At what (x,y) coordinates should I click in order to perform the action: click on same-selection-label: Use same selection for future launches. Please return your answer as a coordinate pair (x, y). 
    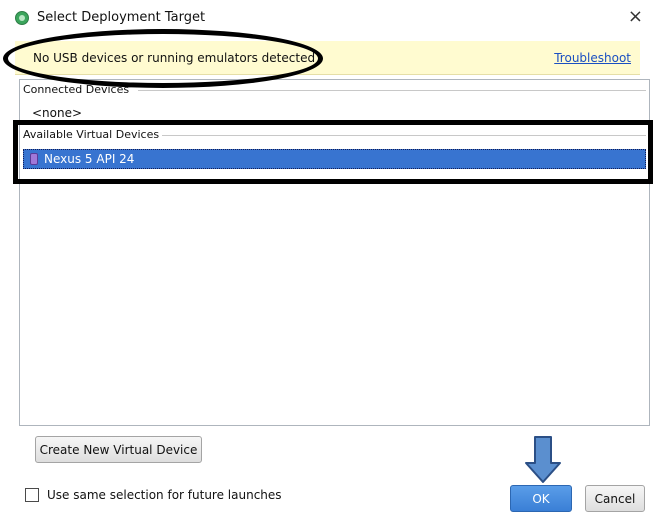
    Looking at the image, I should click on (164, 495).